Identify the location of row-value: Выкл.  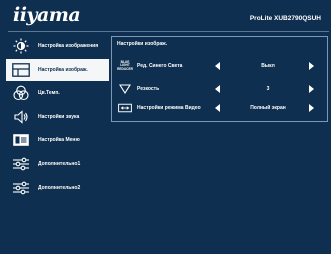
(268, 66).